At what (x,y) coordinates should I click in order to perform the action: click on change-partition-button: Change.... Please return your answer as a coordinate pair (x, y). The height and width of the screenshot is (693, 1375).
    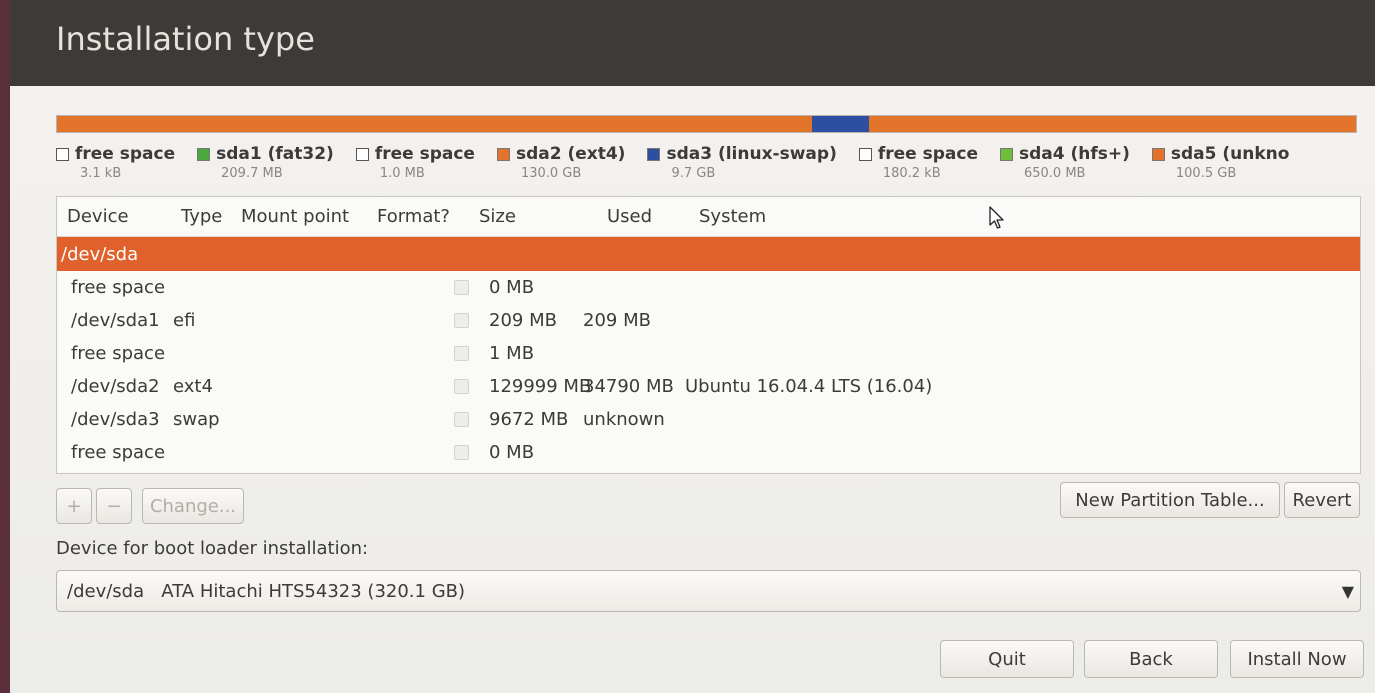
    Looking at the image, I should click on (193, 506).